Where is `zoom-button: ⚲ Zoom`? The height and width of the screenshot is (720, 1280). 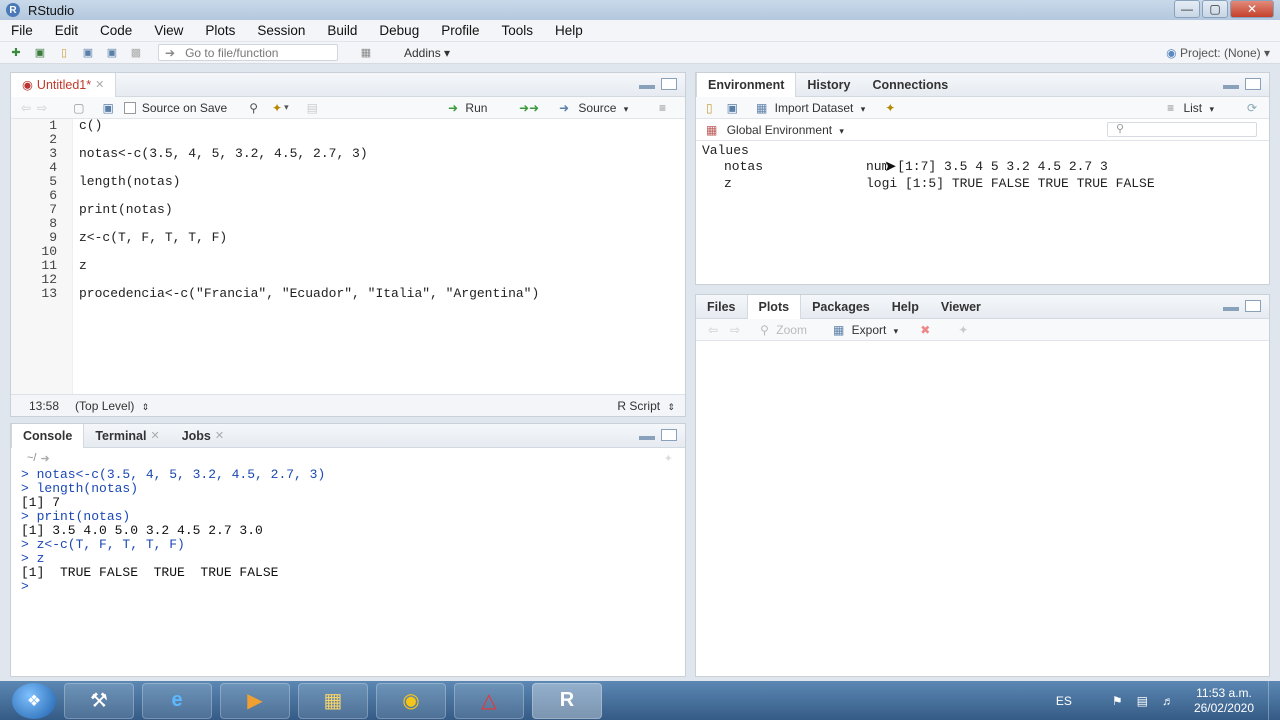 zoom-button: ⚲ Zoom is located at coordinates (783, 330).